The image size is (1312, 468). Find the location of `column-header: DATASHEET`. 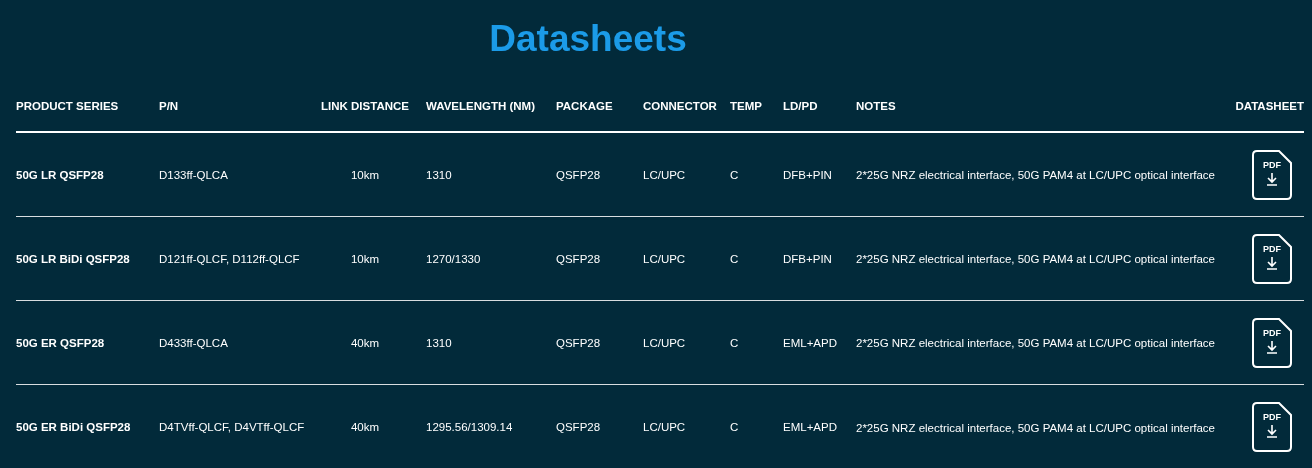

column-header: DATASHEET is located at coordinates (1269, 106).